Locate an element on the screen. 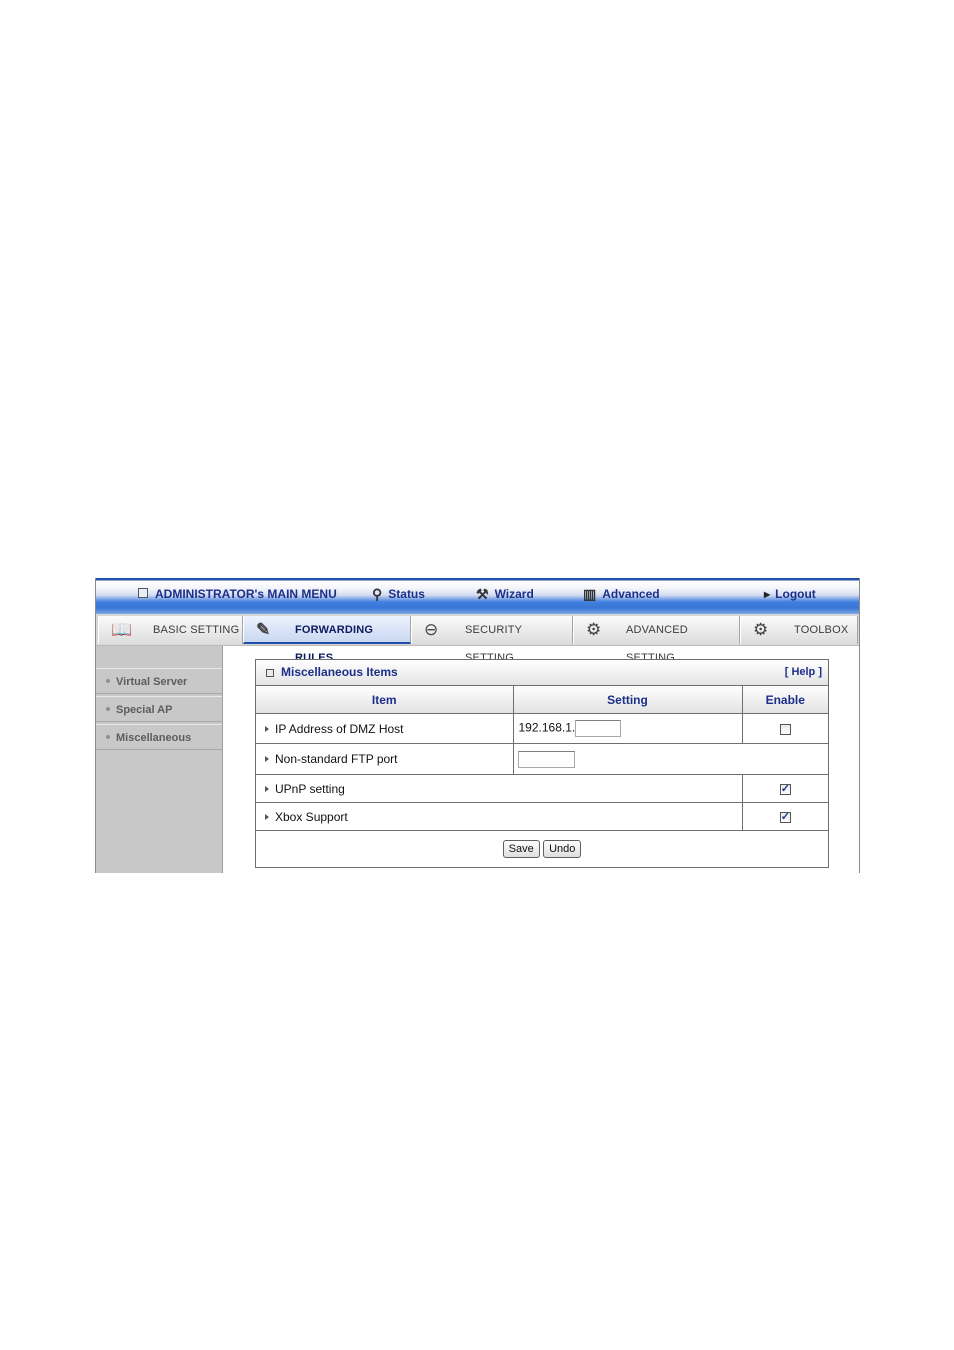 The width and height of the screenshot is (954, 1350). save-button: Save is located at coordinates (521, 848).